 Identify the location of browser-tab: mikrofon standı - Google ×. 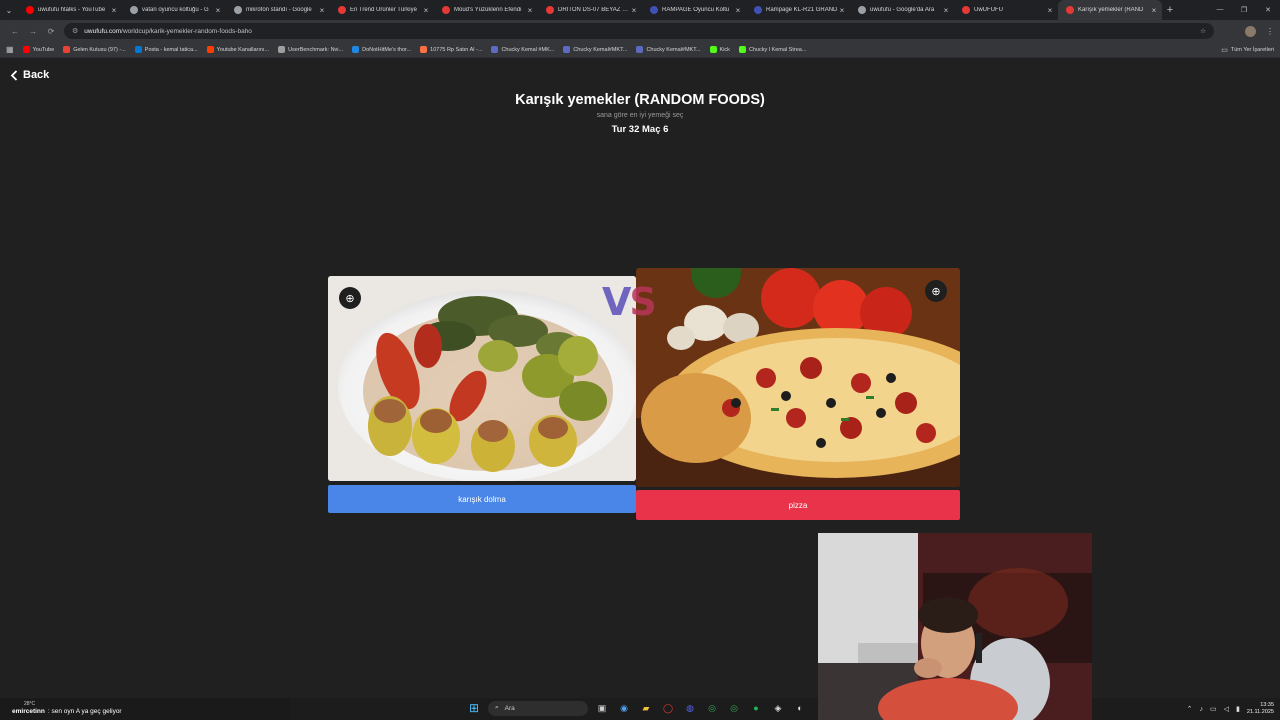
(278, 10).